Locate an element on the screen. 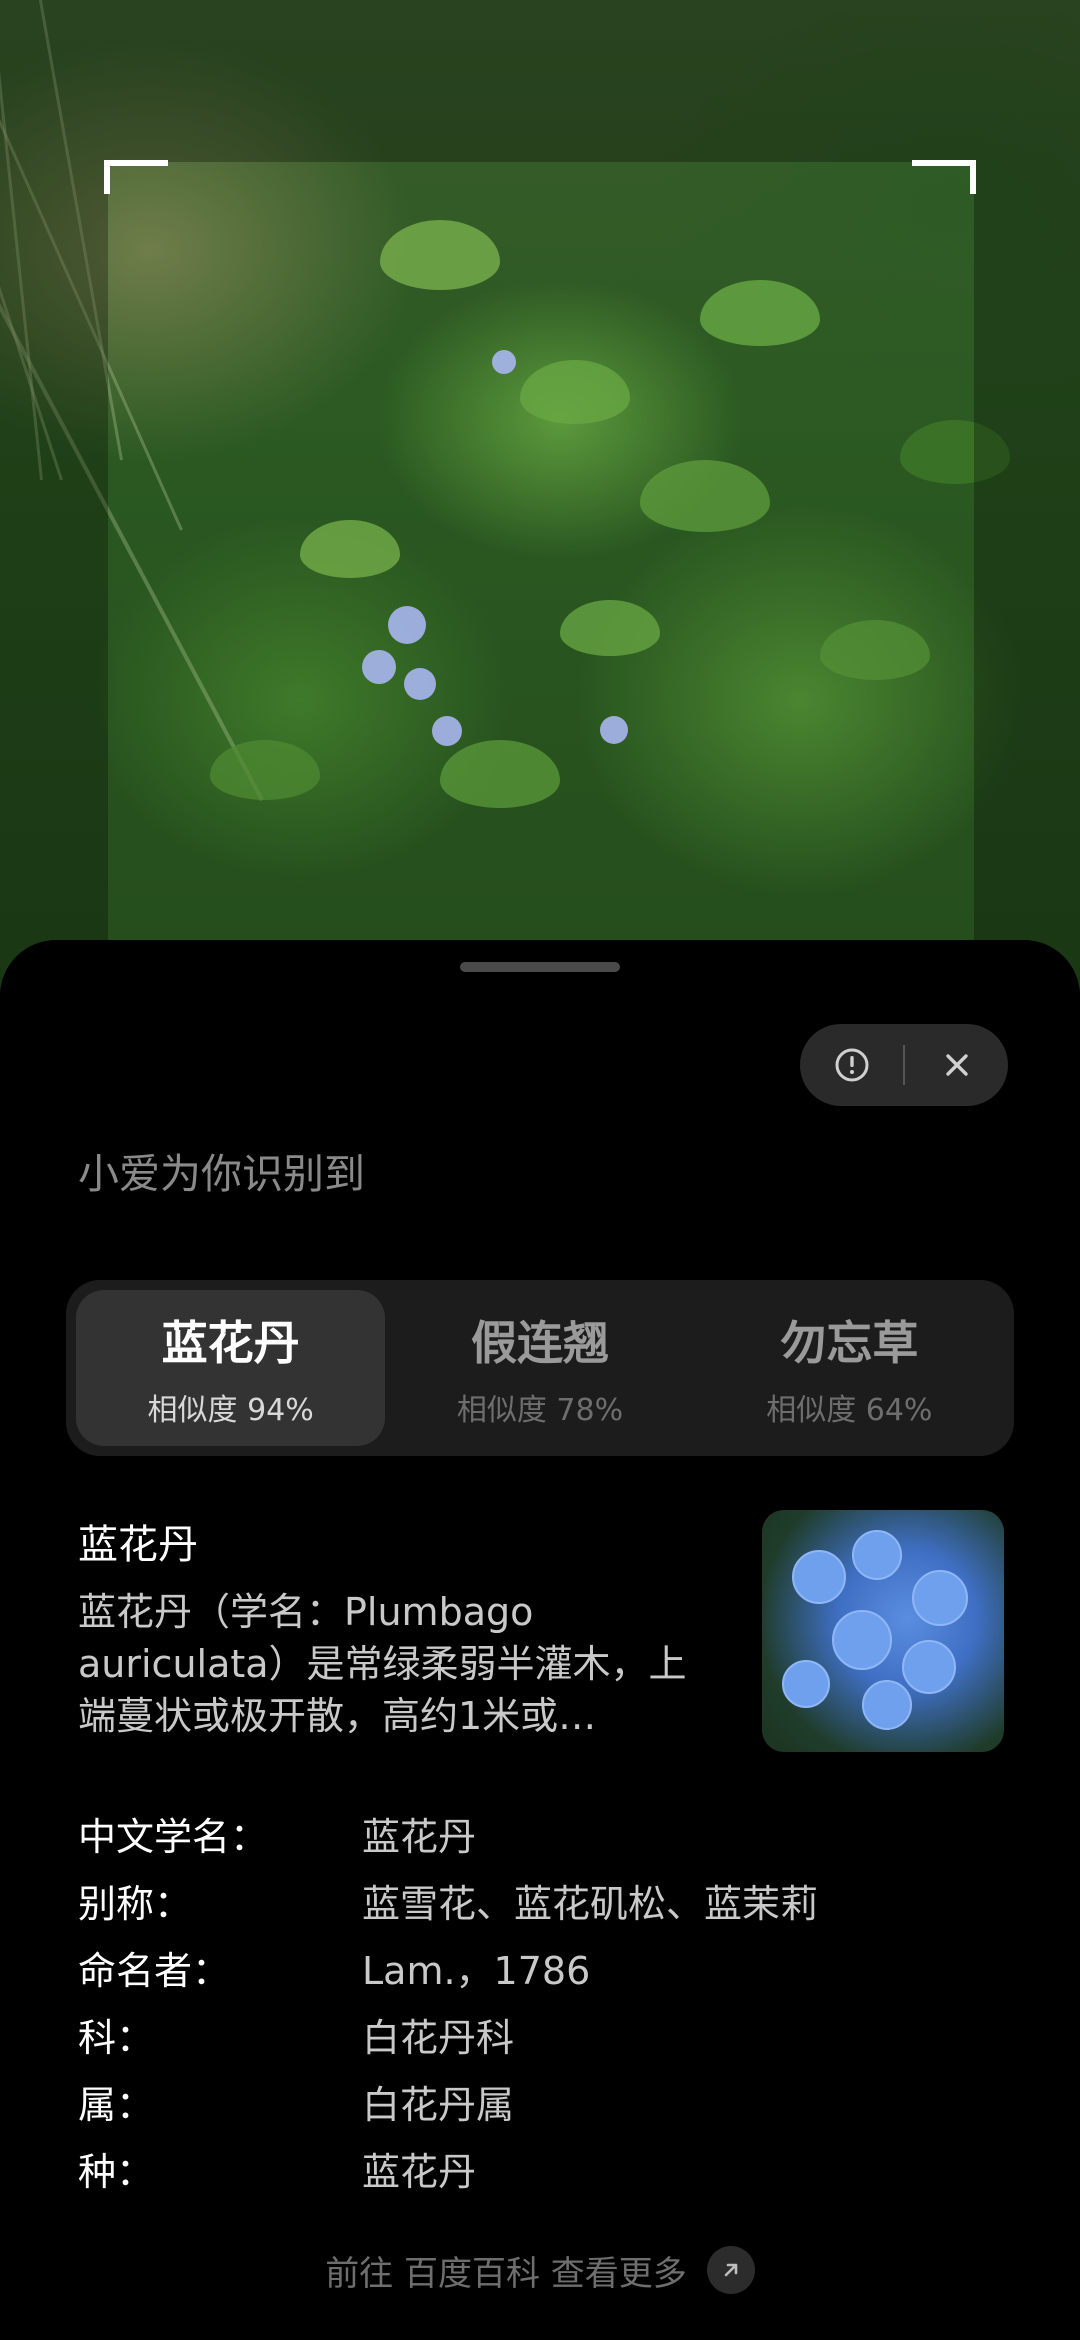  baike-link-text: 前往 百度百科 查看更多 is located at coordinates (506, 2273).